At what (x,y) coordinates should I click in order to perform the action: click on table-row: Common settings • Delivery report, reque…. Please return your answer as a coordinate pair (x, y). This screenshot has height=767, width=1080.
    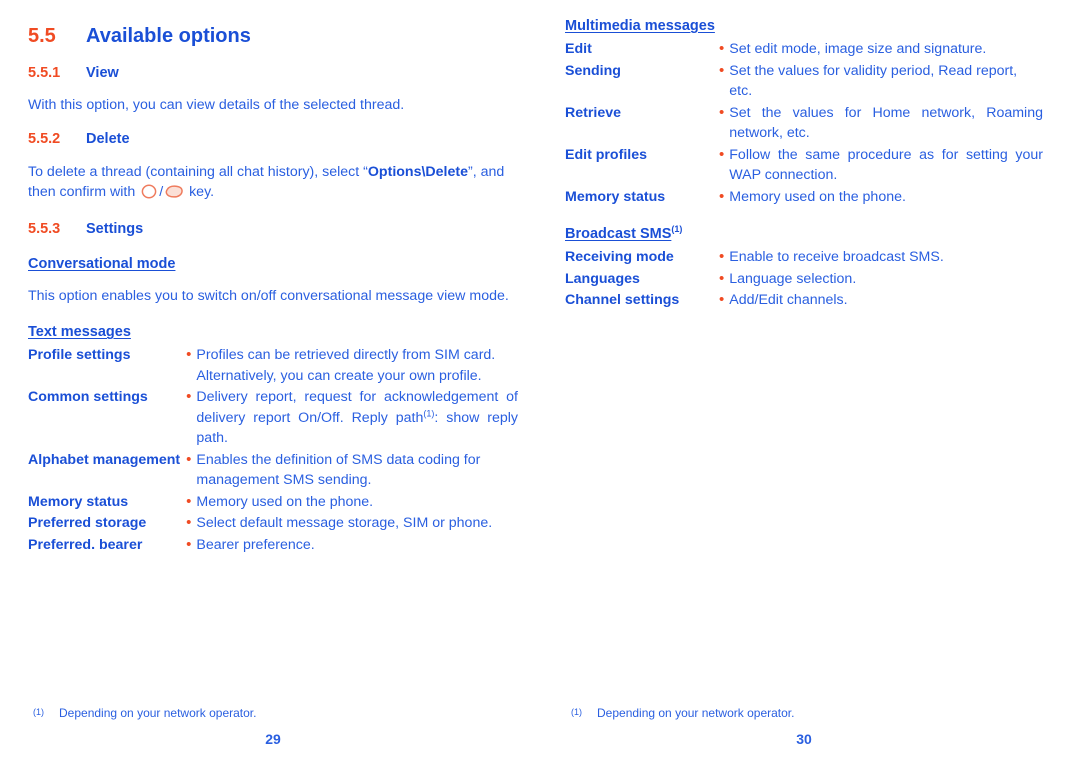
    Looking at the image, I should click on (273, 418).